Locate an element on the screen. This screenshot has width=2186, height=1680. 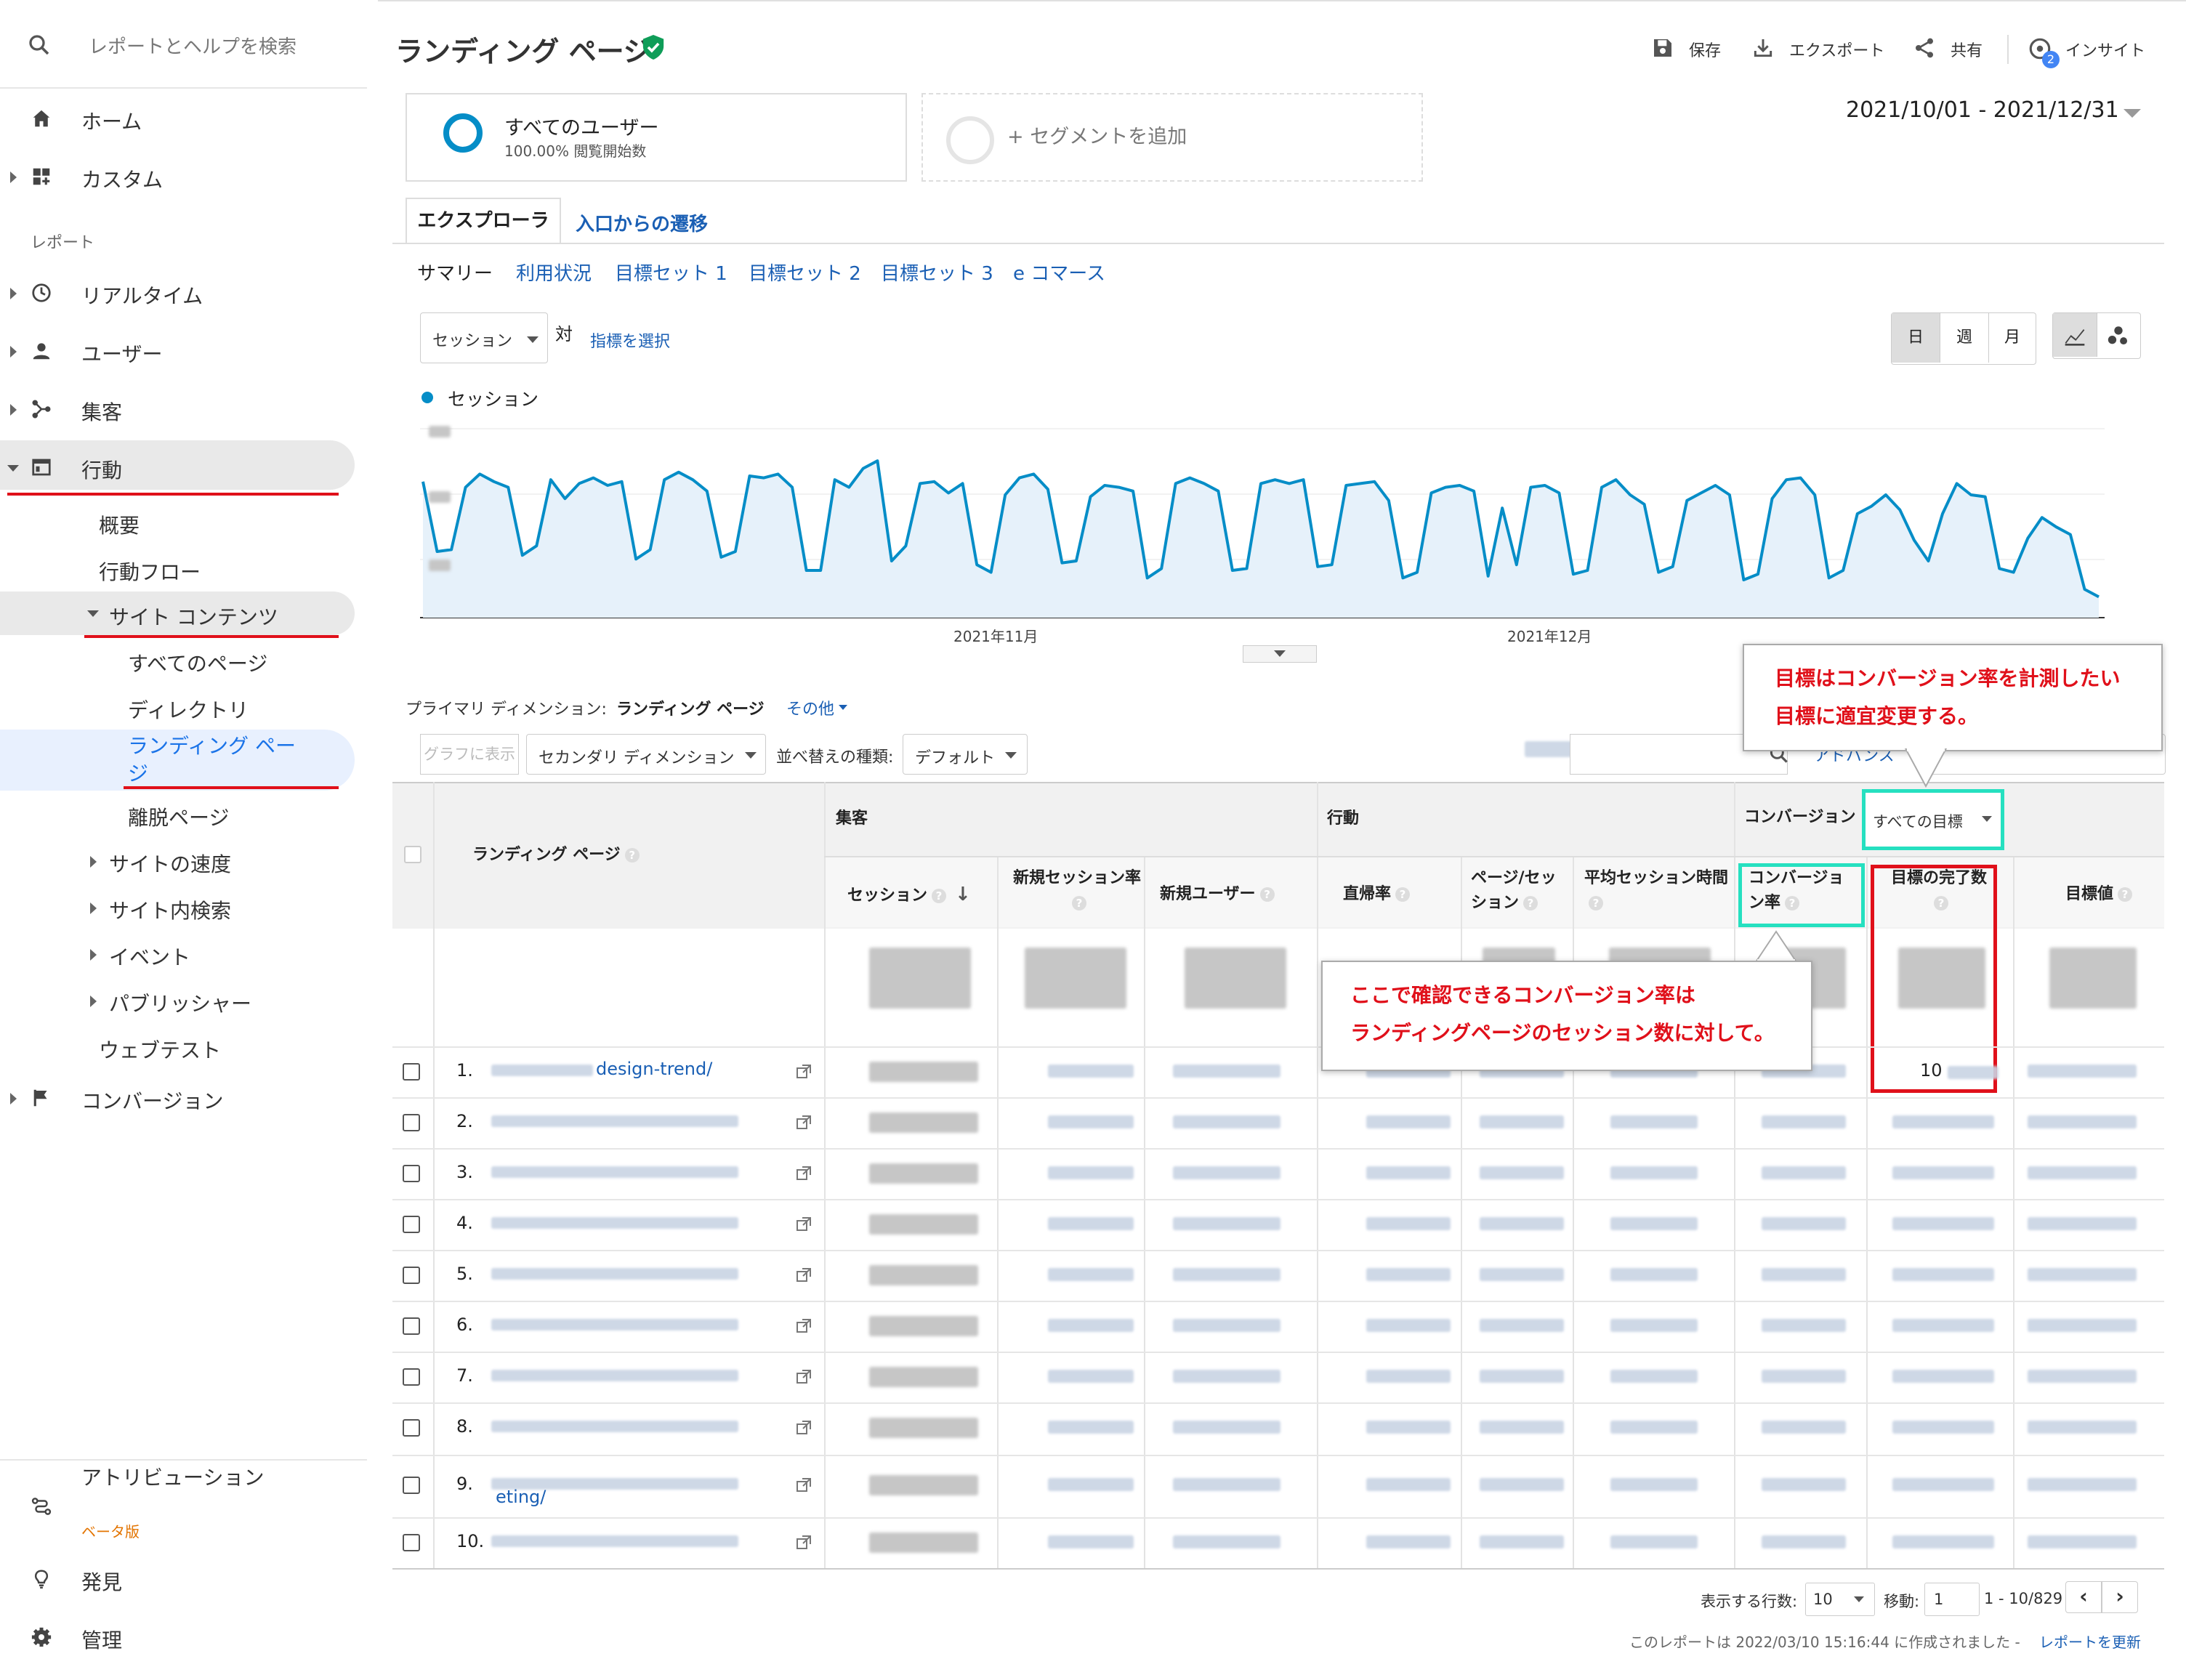
prev-page-button: ‹ is located at coordinates (2083, 1597).